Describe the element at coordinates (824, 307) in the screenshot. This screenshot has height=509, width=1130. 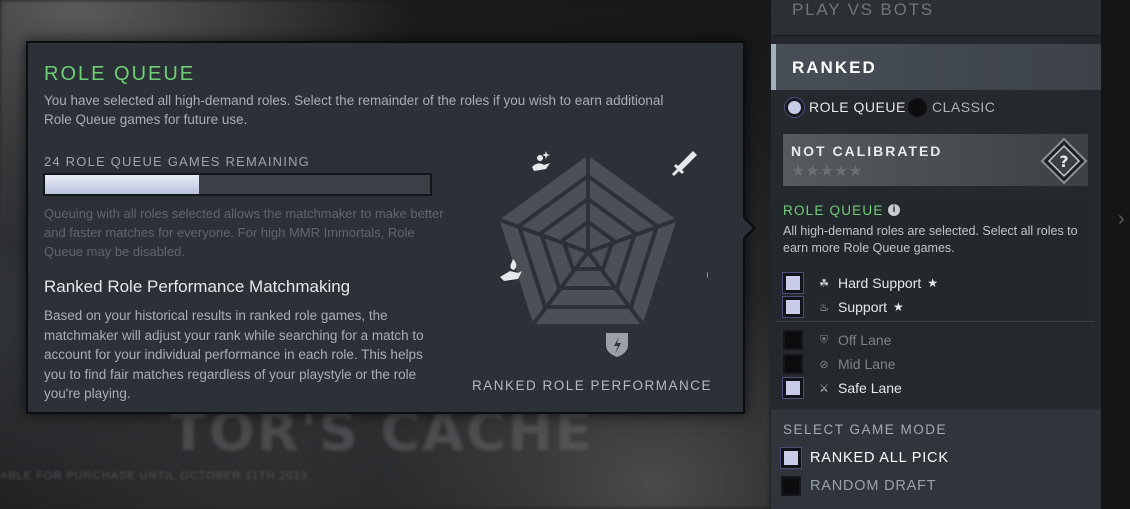
I see `support-icon: ♨` at that location.